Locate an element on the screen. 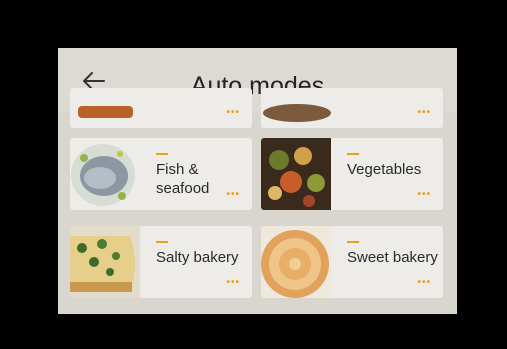 The height and width of the screenshot is (349, 507). mode-label: Vegetables is located at coordinates (384, 169).